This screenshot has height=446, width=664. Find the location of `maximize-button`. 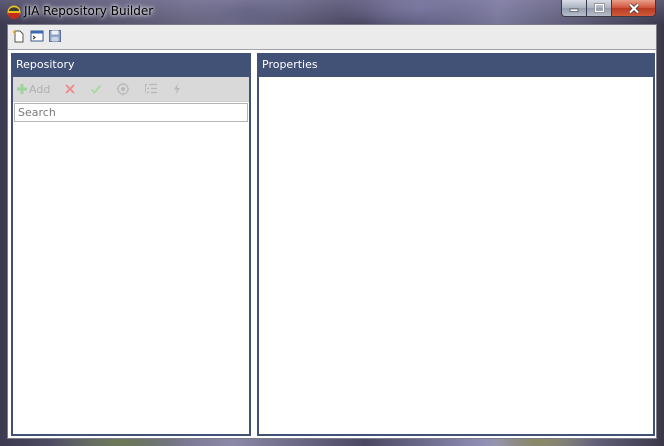

maximize-button is located at coordinates (599, 8).